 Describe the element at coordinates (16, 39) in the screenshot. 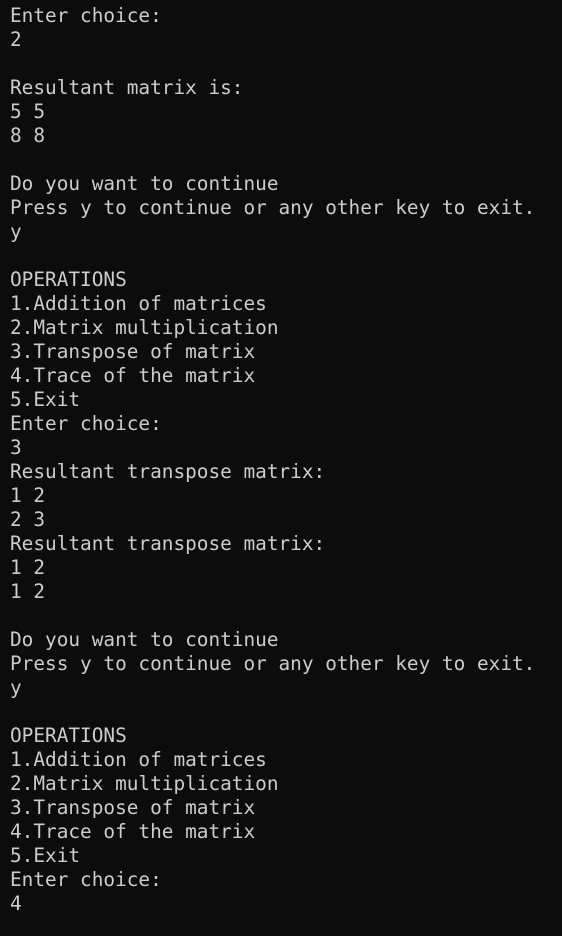

I see `terminal-line: 2` at that location.